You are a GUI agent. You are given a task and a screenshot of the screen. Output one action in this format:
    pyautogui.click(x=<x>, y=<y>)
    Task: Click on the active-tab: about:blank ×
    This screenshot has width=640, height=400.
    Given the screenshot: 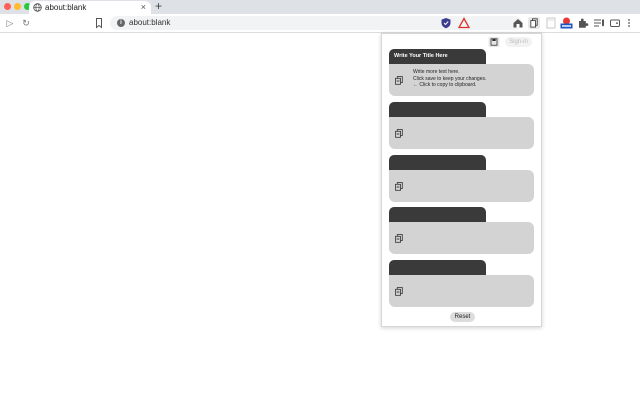 What is the action you would take?
    pyautogui.click(x=90, y=7)
    